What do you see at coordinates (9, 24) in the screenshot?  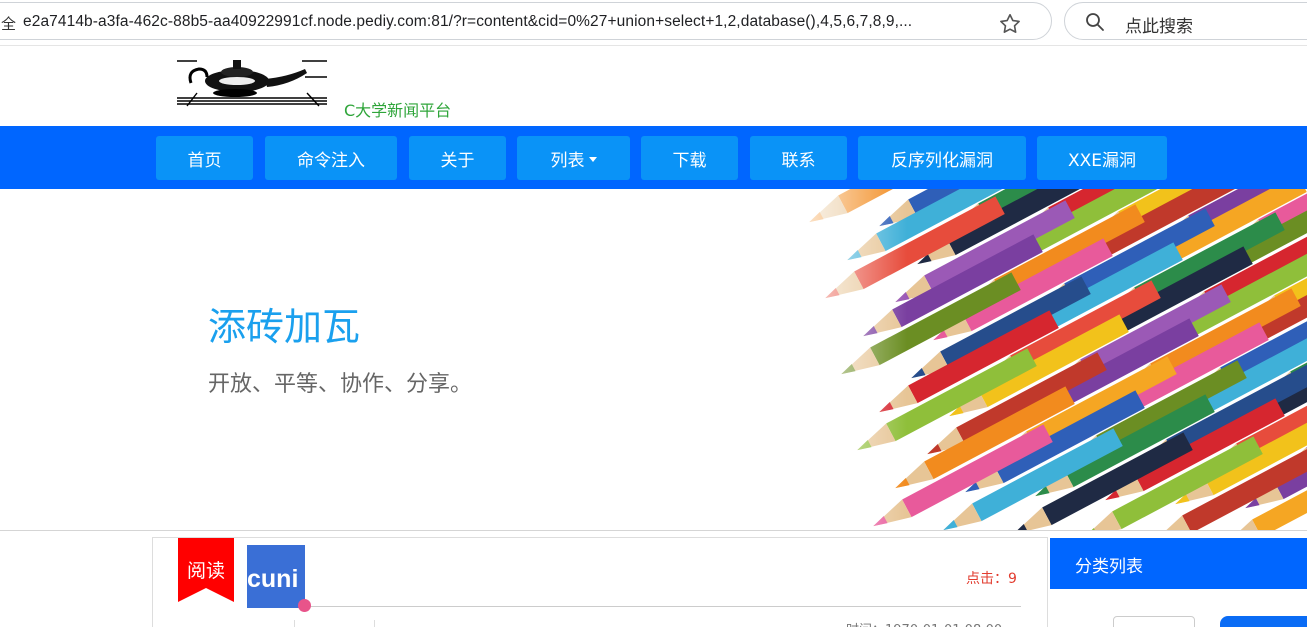 I see `url-security-label: 全` at bounding box center [9, 24].